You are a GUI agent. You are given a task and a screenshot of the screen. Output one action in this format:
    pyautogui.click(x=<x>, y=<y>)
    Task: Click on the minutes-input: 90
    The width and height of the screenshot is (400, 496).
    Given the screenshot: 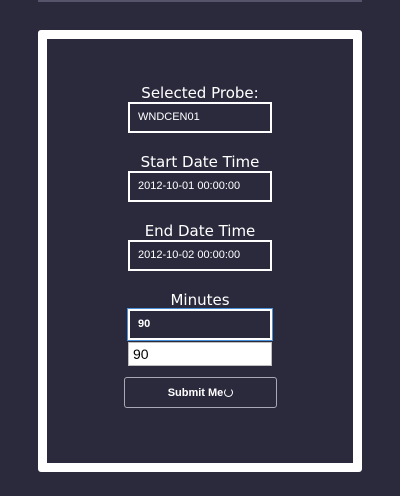 What is the action you would take?
    pyautogui.click(x=200, y=324)
    